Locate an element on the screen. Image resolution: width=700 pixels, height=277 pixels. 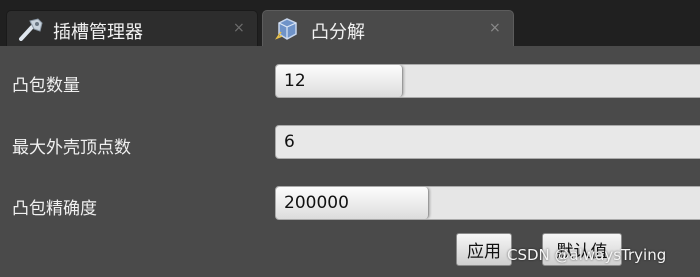
max-hull-vertices-input: 6 is located at coordinates (487, 142).